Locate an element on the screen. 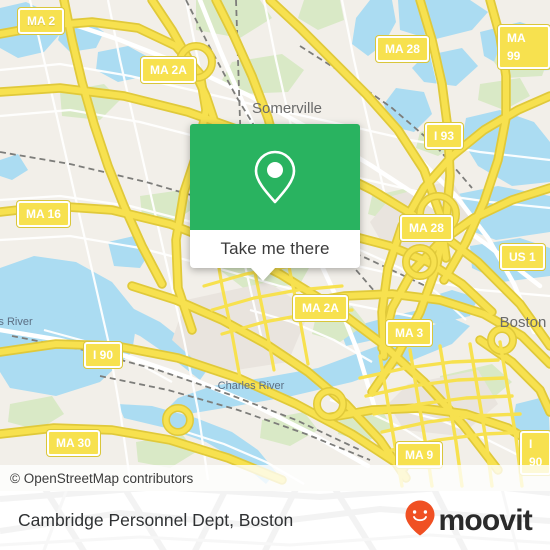  highway-shield-ma-2a-top: MA 2A is located at coordinates (168, 70).